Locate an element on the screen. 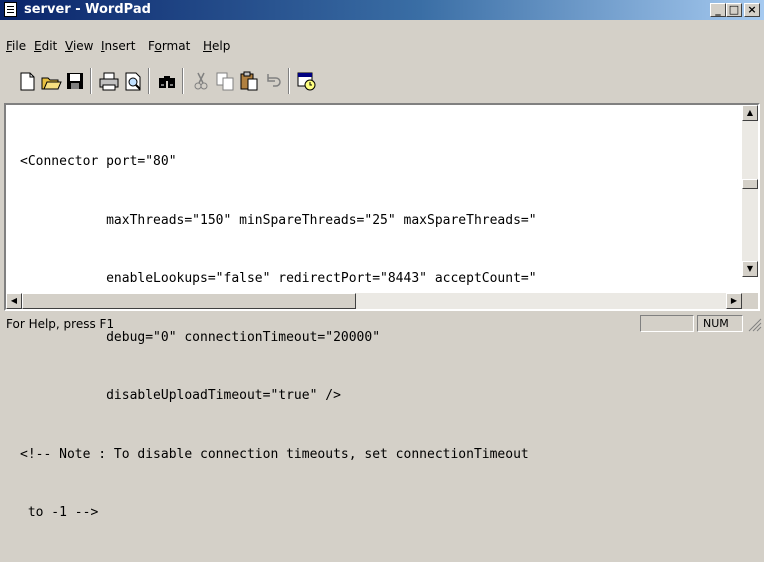 This screenshot has width=764, height=562. menu-edit: Edit is located at coordinates (45, 46).